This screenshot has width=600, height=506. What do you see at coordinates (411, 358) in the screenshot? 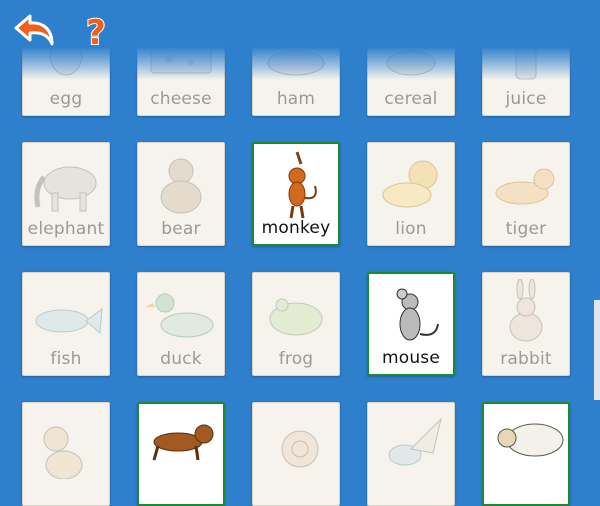
I see `card-label: mouse` at bounding box center [411, 358].